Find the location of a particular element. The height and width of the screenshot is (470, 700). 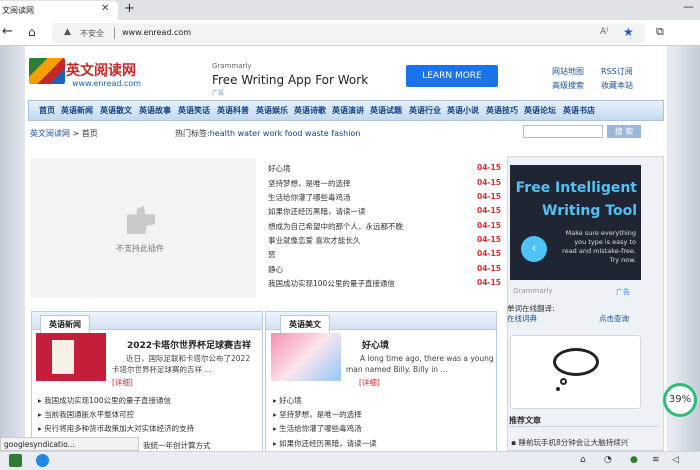

collections-icon: ⧉ is located at coordinates (660, 32).